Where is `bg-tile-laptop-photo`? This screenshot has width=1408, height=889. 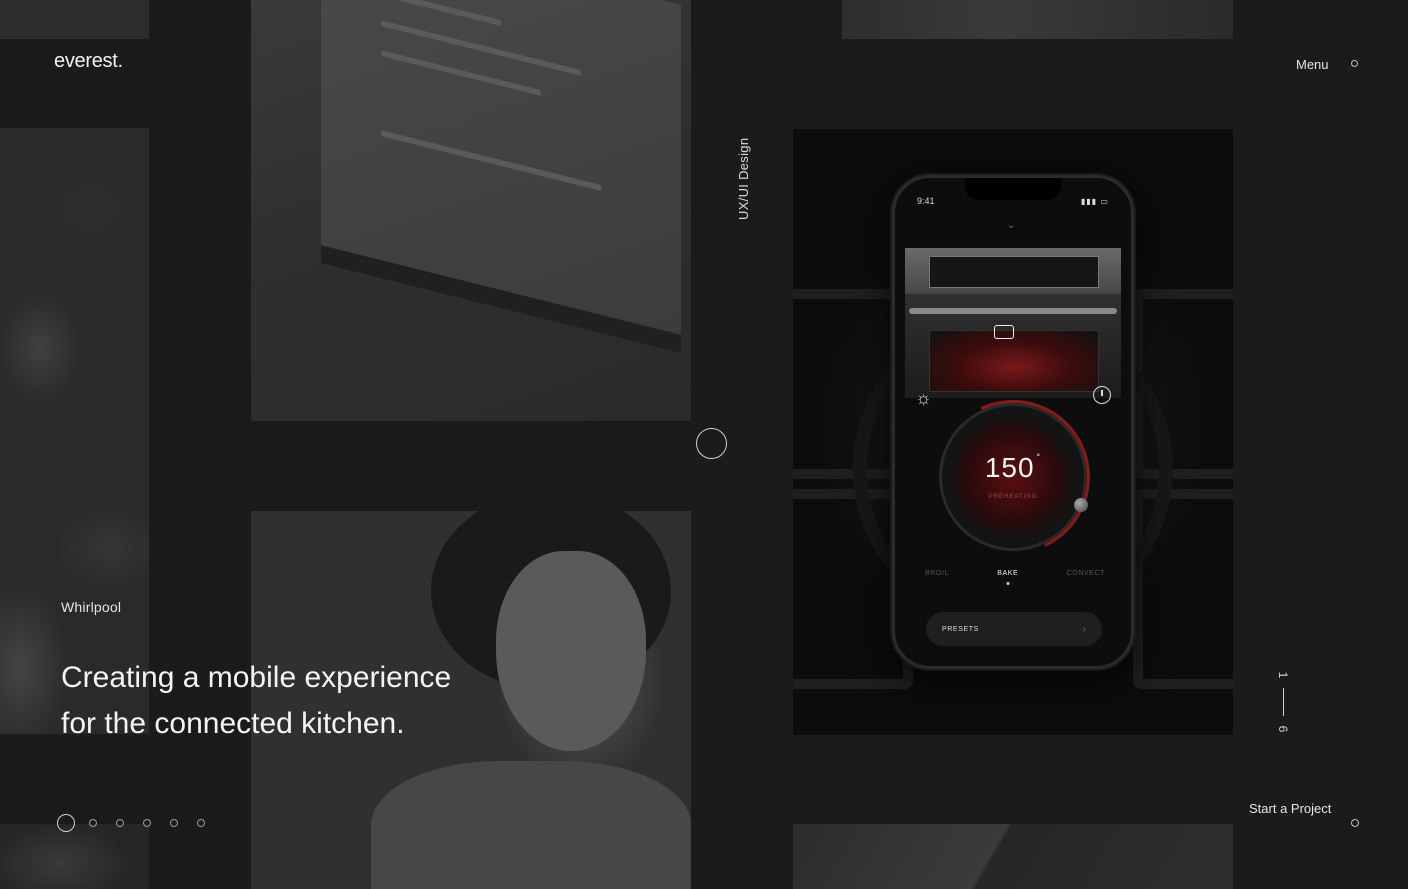 bg-tile-laptop-photo is located at coordinates (471, 210).